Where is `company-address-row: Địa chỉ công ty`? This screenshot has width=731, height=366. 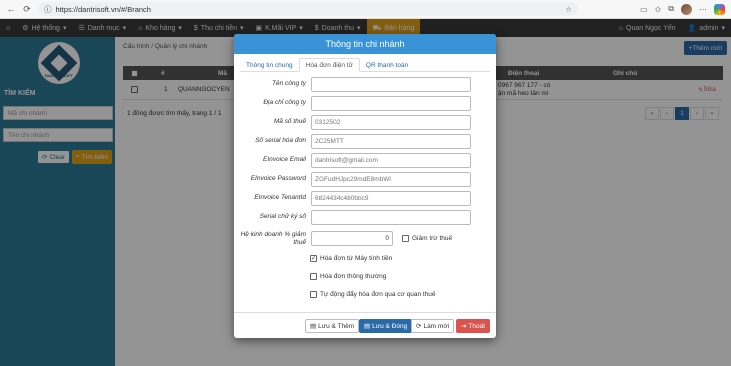
company-address-row: Địa chỉ công ty is located at coordinates (365, 104).